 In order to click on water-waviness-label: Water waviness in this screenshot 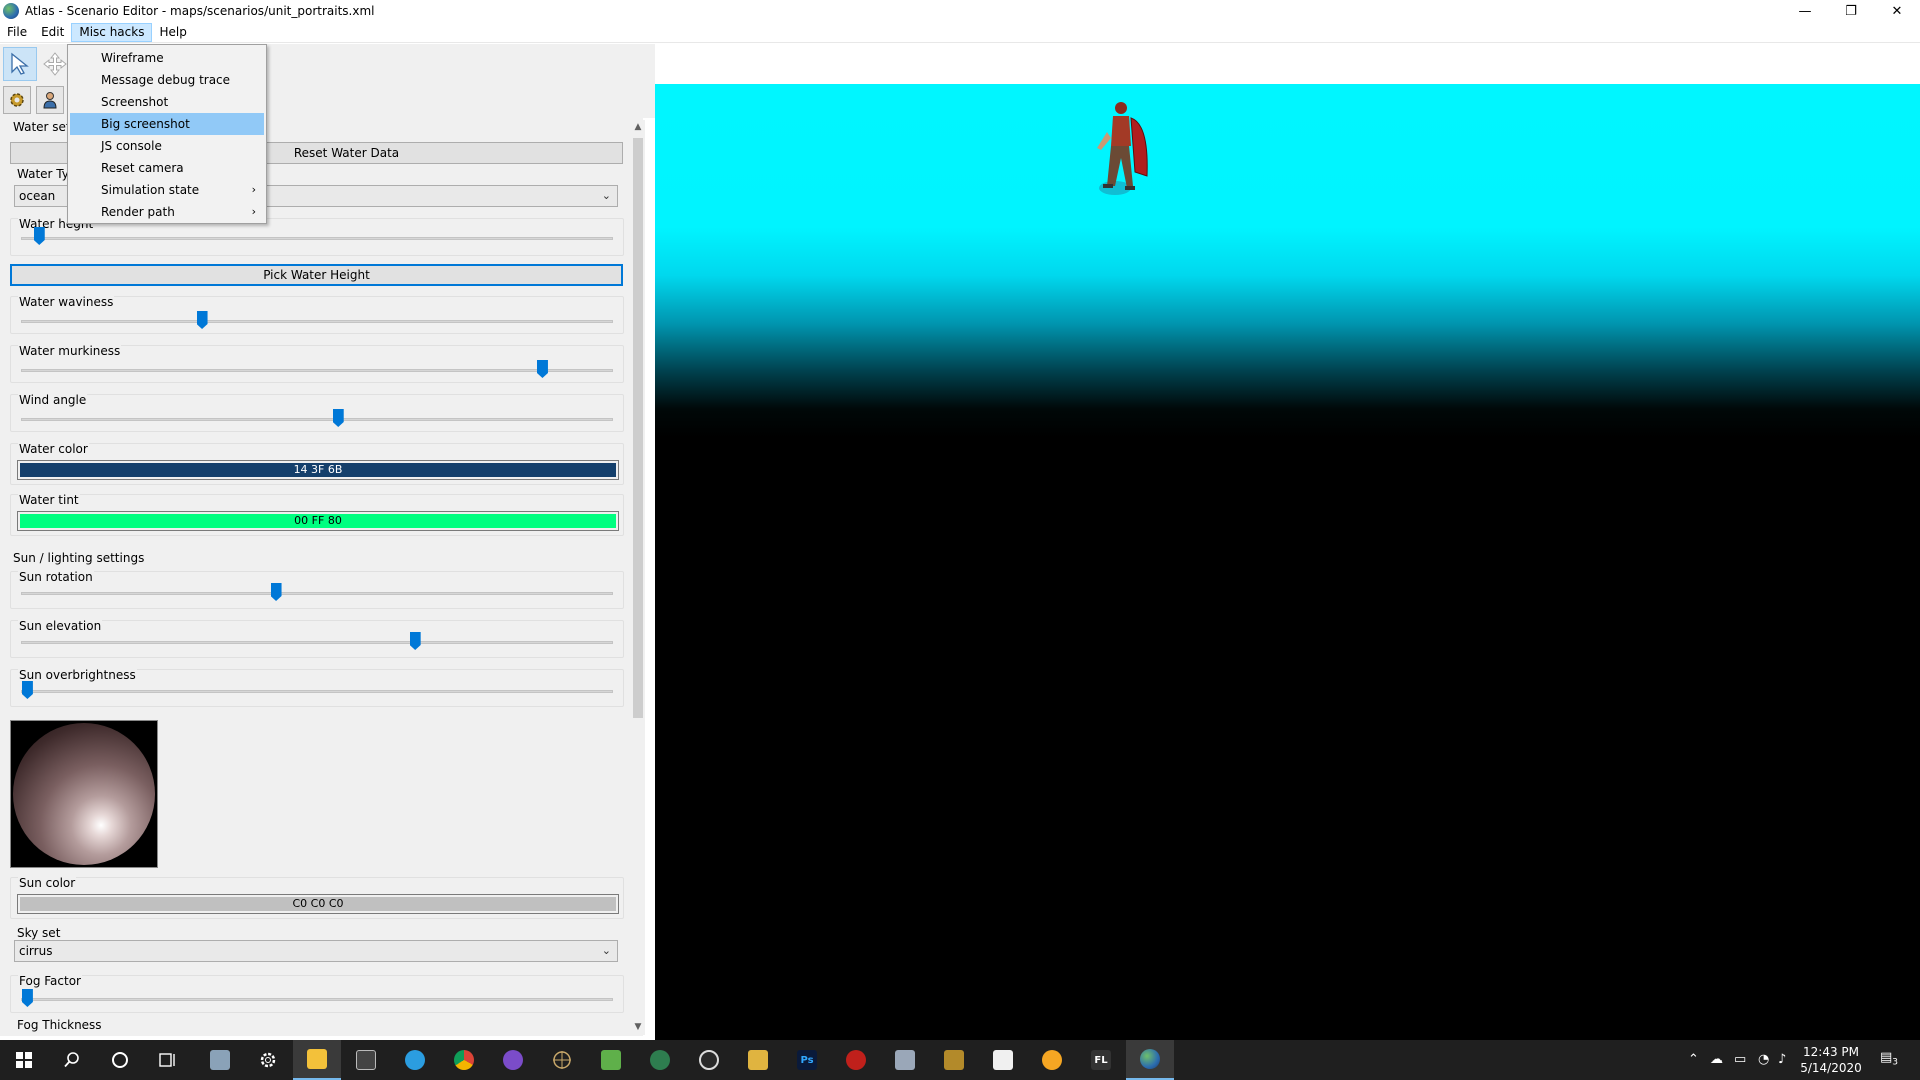, I will do `click(66, 302)`.